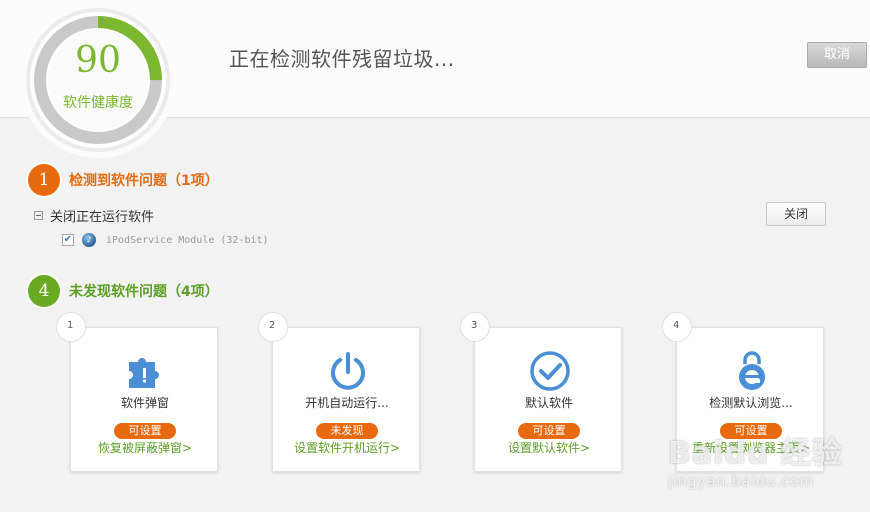  Describe the element at coordinates (144, 373) in the screenshot. I see `puzzle-icon` at that location.